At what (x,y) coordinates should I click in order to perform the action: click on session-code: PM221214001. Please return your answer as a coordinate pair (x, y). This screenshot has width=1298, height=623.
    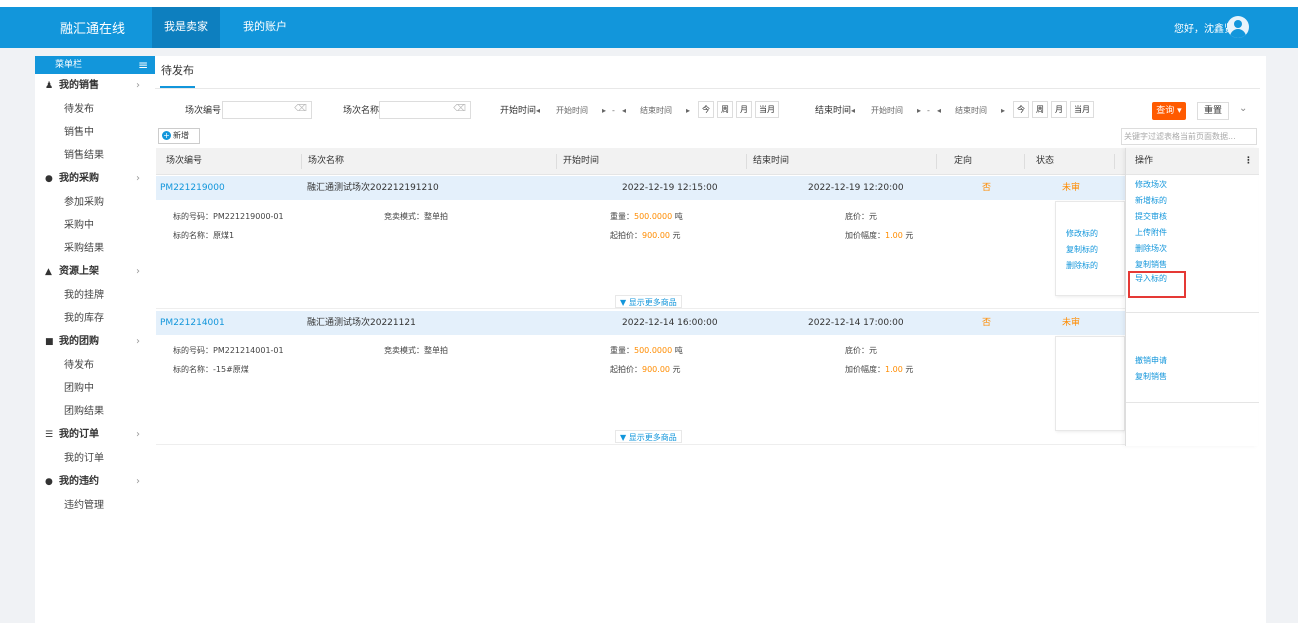
    Looking at the image, I should click on (192, 323).